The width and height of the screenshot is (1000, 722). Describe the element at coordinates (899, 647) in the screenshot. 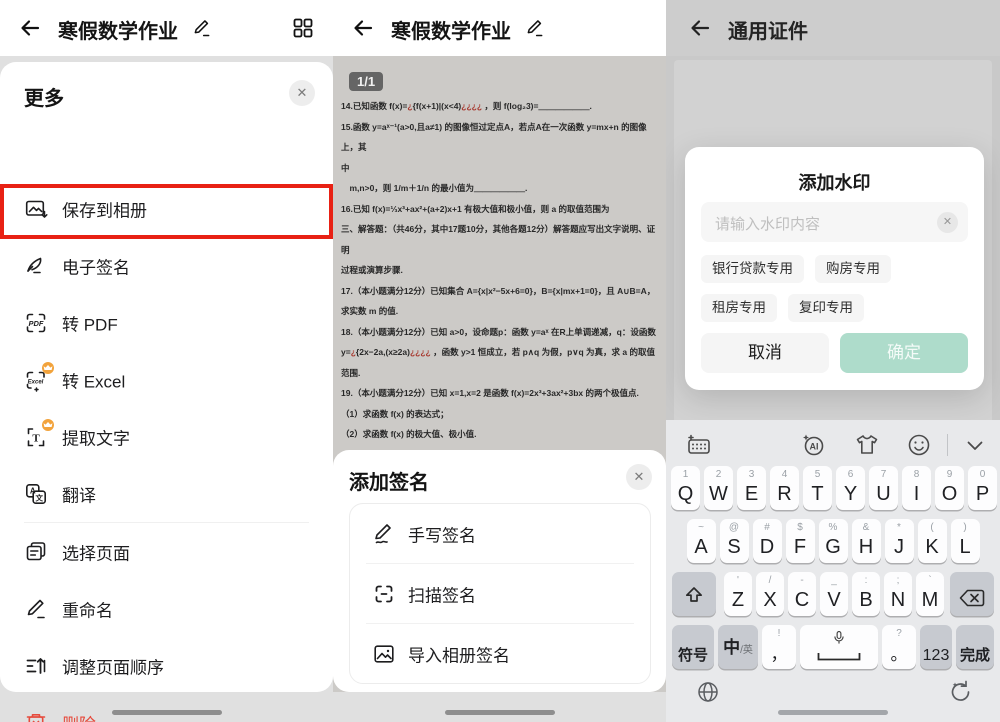

I see `period-key: ?。` at that location.